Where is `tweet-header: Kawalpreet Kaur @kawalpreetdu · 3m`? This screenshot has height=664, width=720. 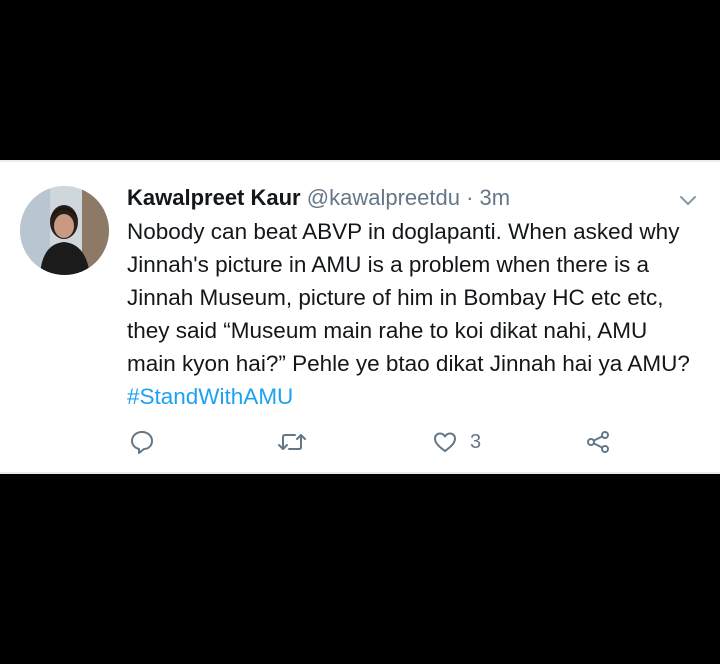
tweet-header: Kawalpreet Kaur @kawalpreetdu · 3m is located at coordinates (393, 198).